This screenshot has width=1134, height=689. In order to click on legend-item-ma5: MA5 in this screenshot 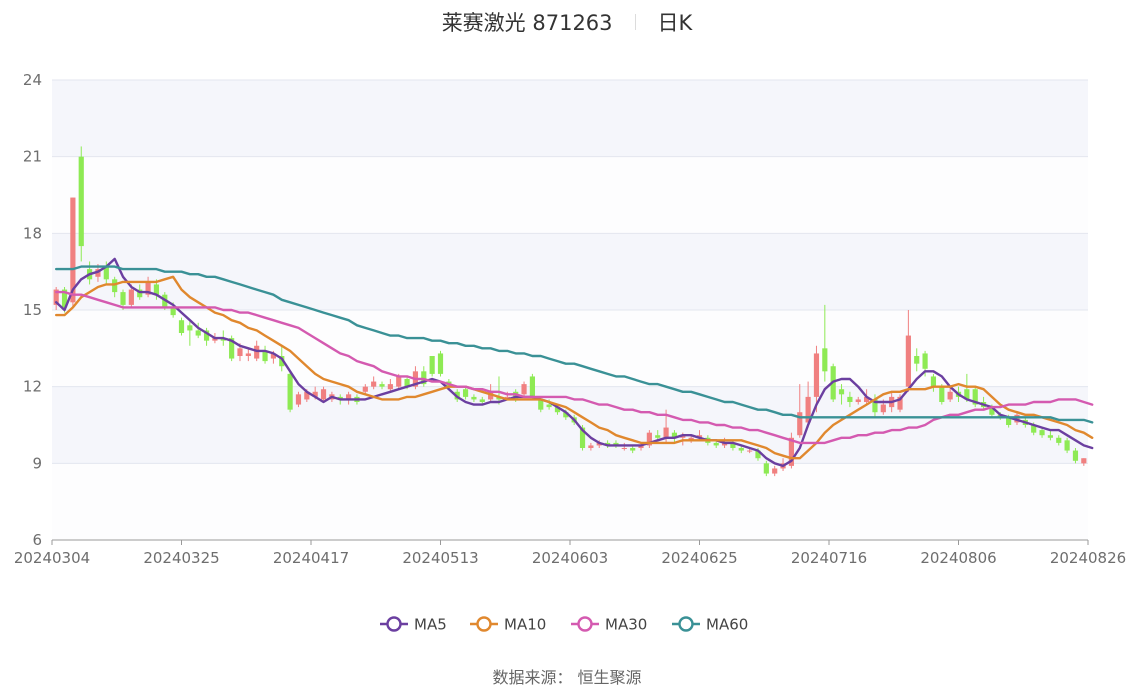, I will do `click(413, 625)`.